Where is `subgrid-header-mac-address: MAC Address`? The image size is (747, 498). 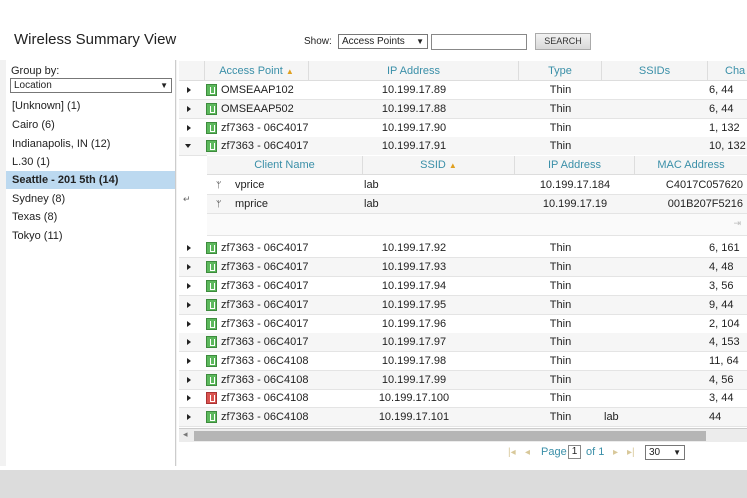
subgrid-header-mac-address: MAC Address is located at coordinates (691, 165).